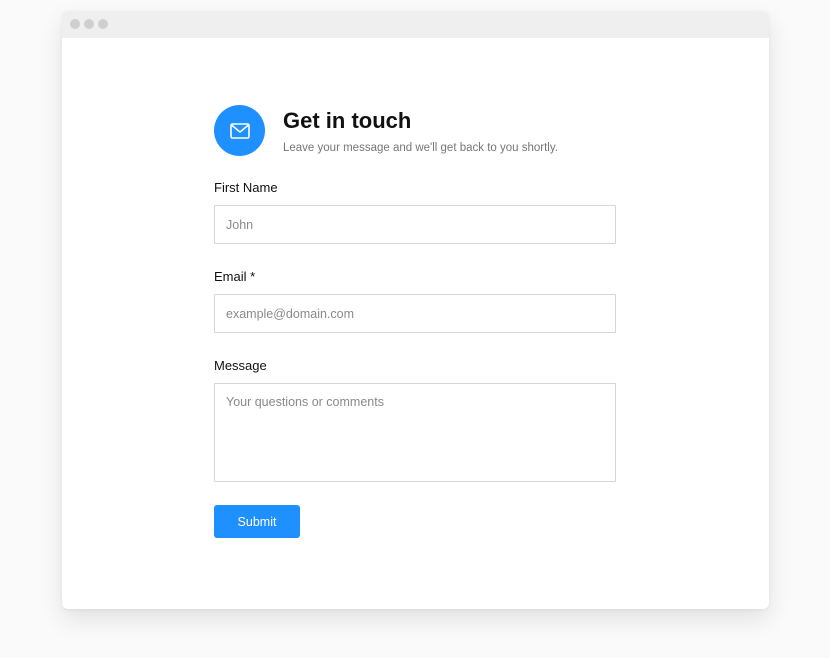 This screenshot has width=830, height=658. I want to click on first-name-label: First Name, so click(246, 187).